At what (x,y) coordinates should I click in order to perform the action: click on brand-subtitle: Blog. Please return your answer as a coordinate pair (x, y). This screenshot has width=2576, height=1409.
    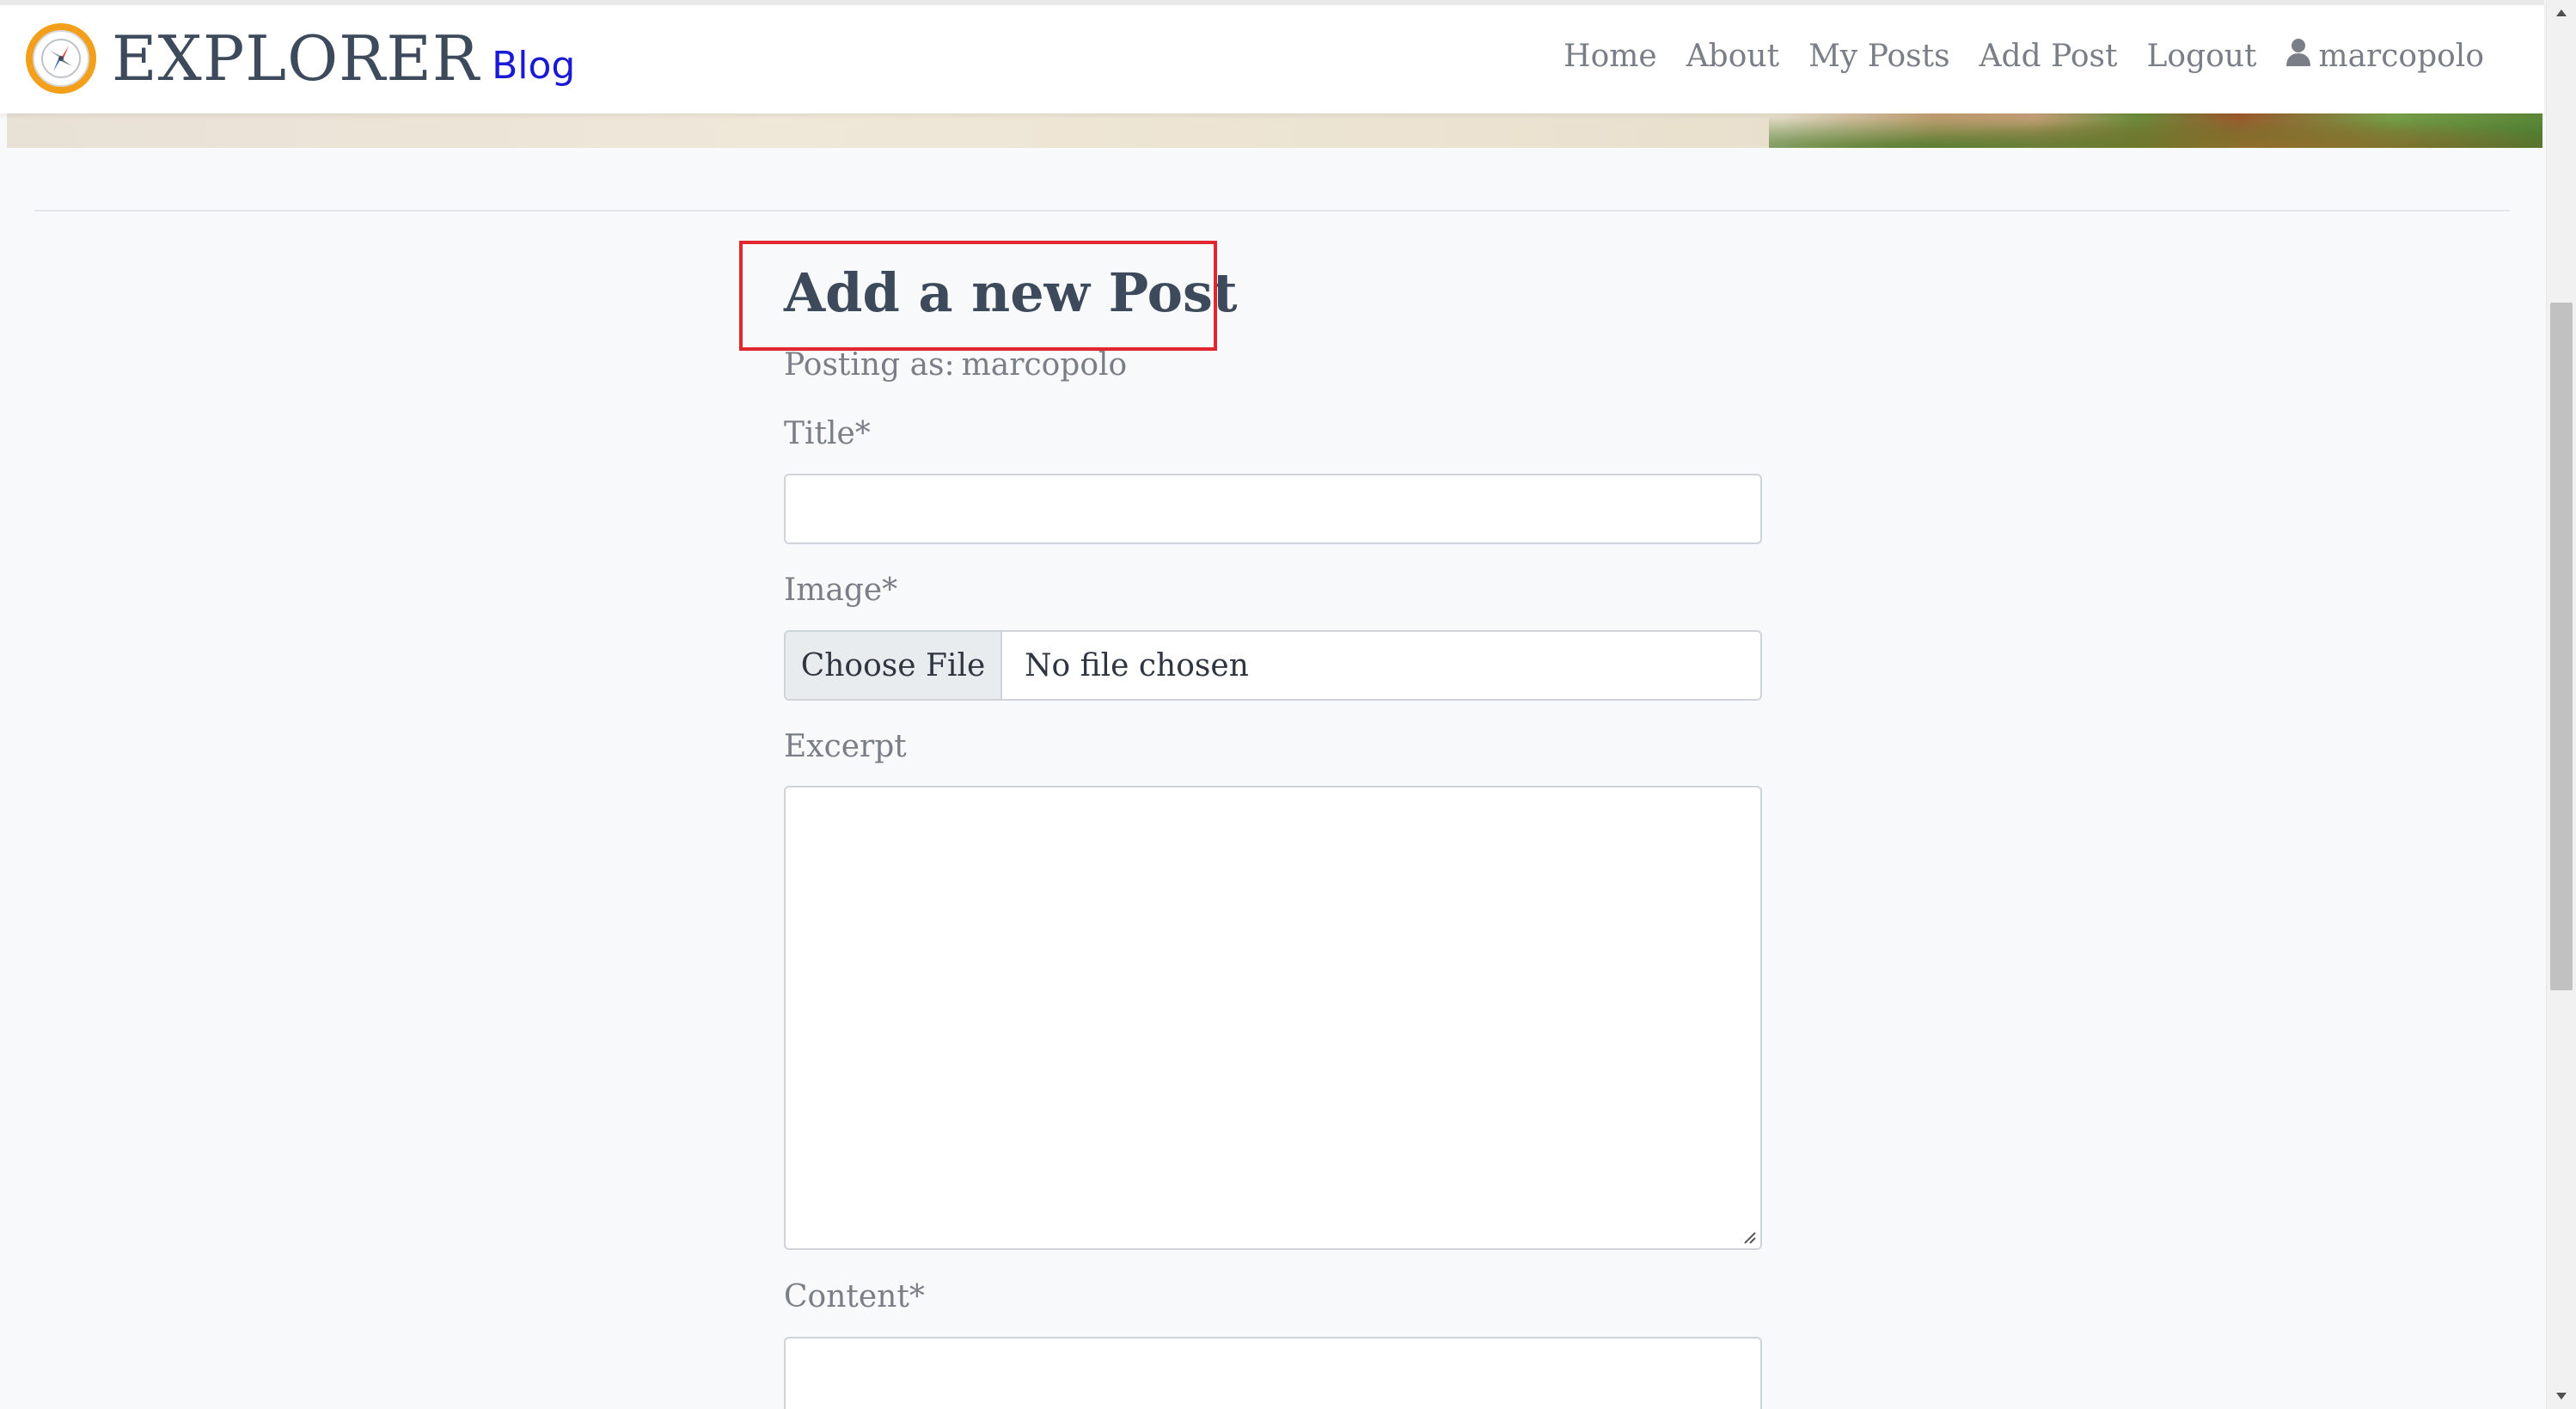
    Looking at the image, I should click on (534, 66).